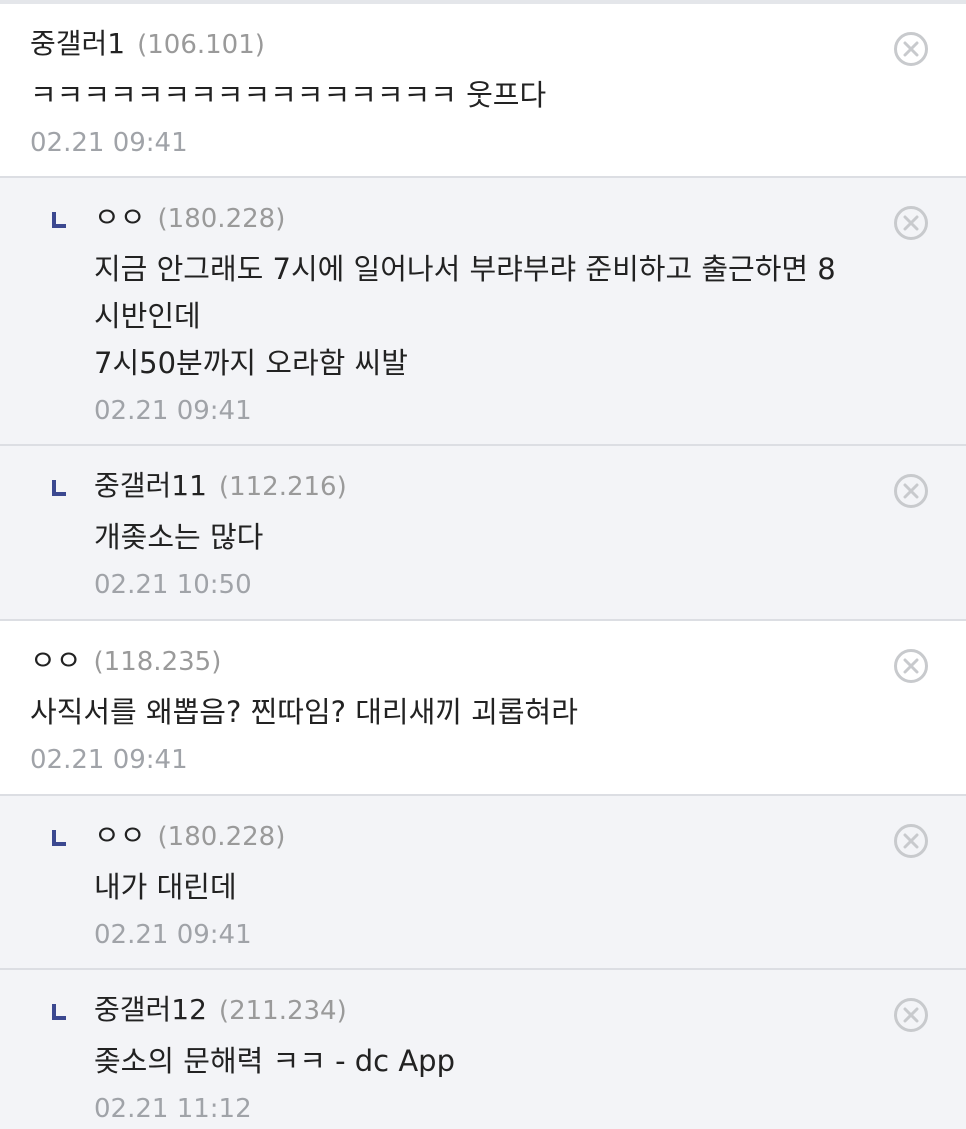  What do you see at coordinates (282, 1011) in the screenshot?
I see `comment-ip: (211.234)` at bounding box center [282, 1011].